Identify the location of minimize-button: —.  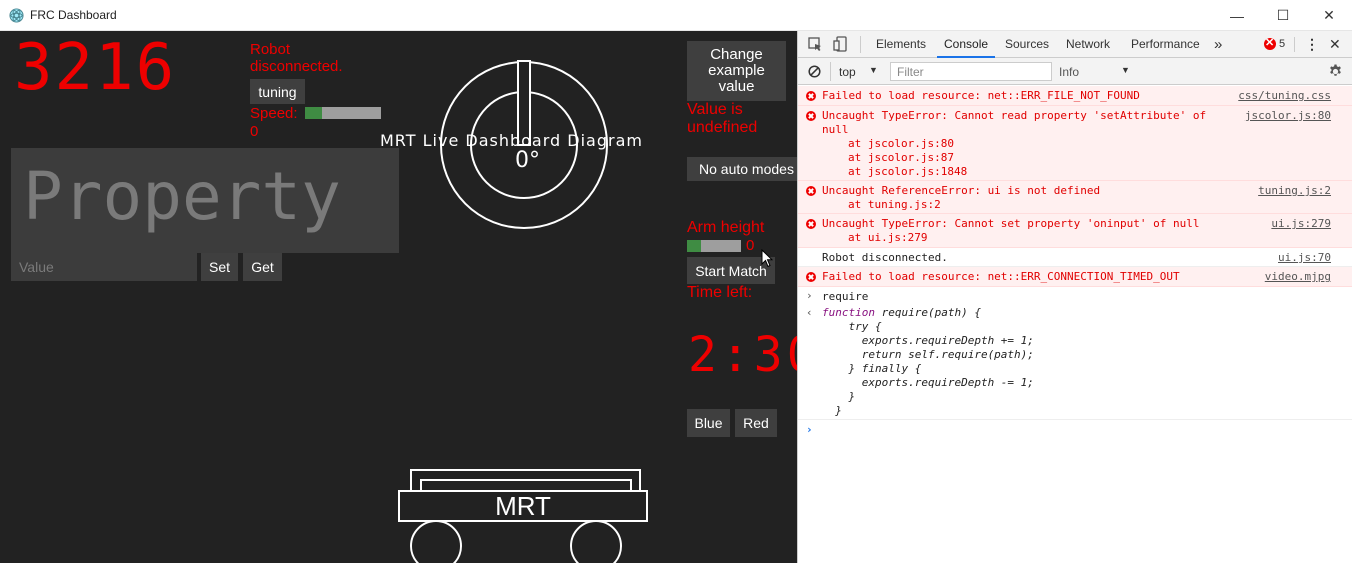
(1237, 15).